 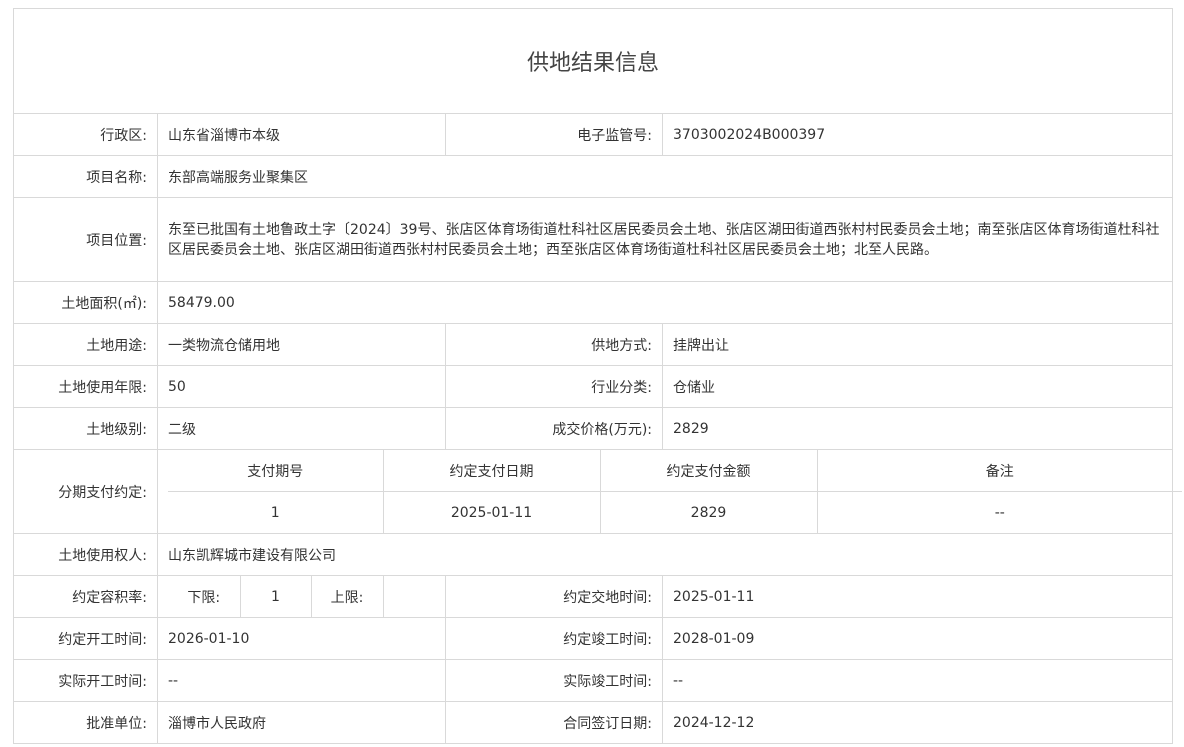 I want to click on land-use-label: 土地用途:, so click(x=85, y=344).